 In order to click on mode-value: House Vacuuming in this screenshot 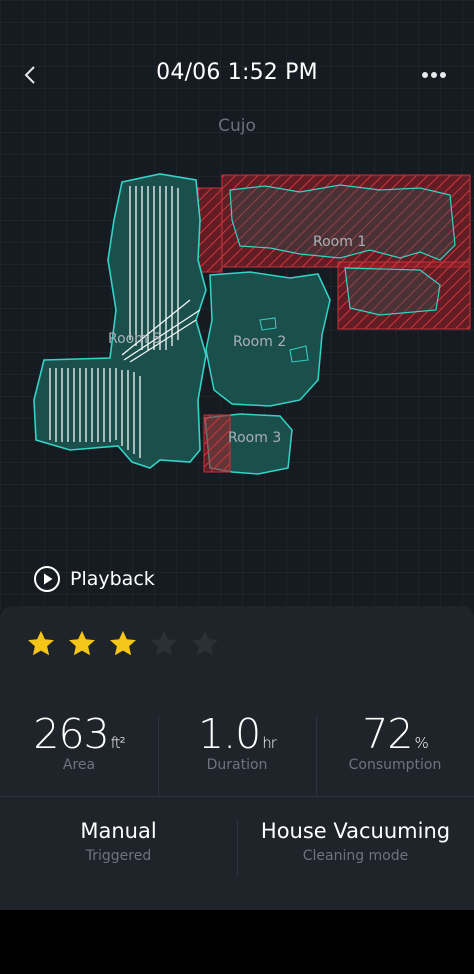, I will do `click(355, 831)`.